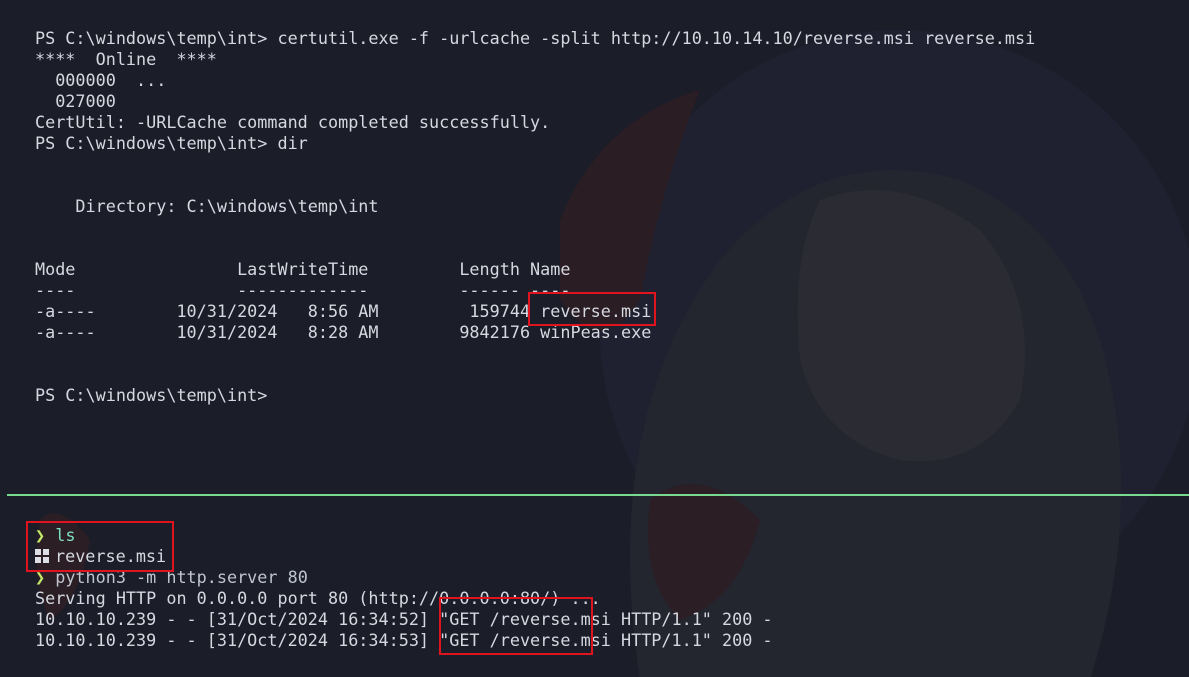 The image size is (1189, 677). I want to click on terminal-line: Mode LastWriteTime Length Name, so click(303, 269).